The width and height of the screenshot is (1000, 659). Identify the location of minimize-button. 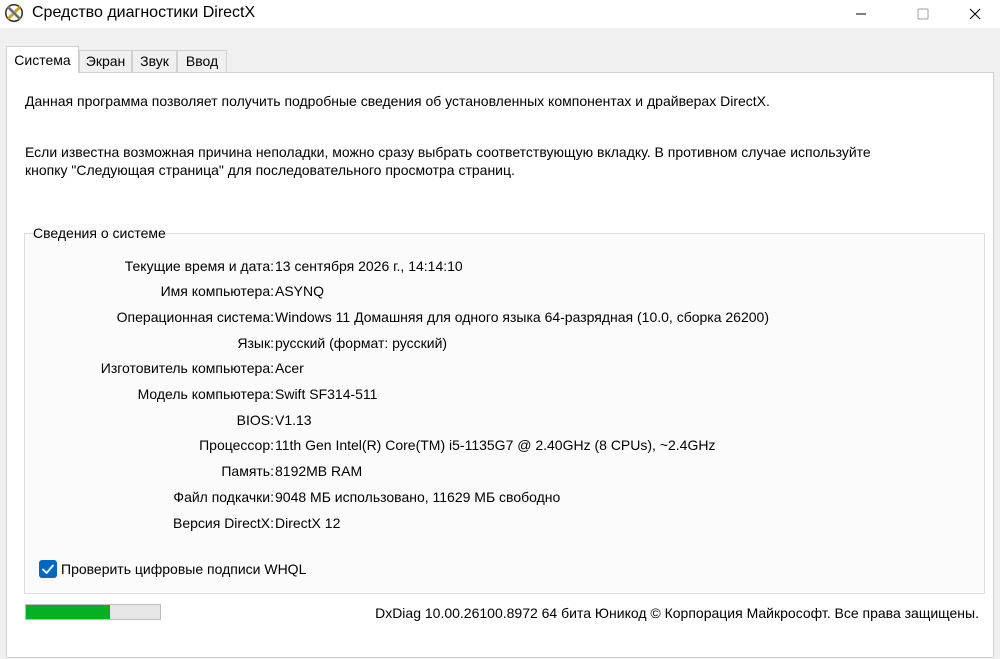
(861, 14).